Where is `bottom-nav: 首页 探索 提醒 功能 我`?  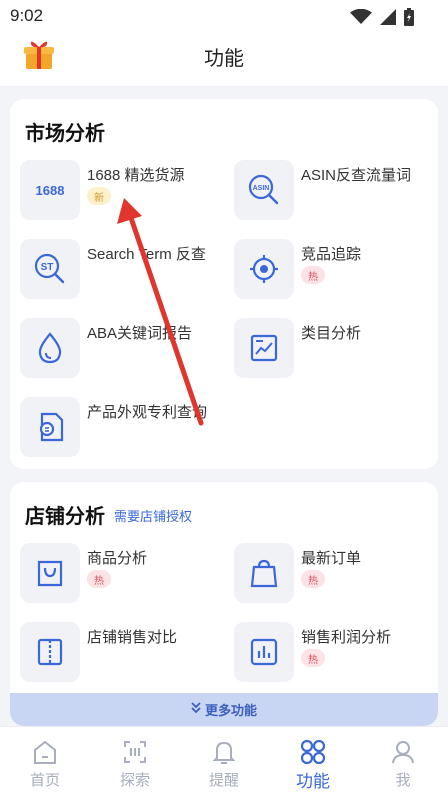
bottom-nav: 首页 探索 提醒 功能 我 is located at coordinates (224, 761).